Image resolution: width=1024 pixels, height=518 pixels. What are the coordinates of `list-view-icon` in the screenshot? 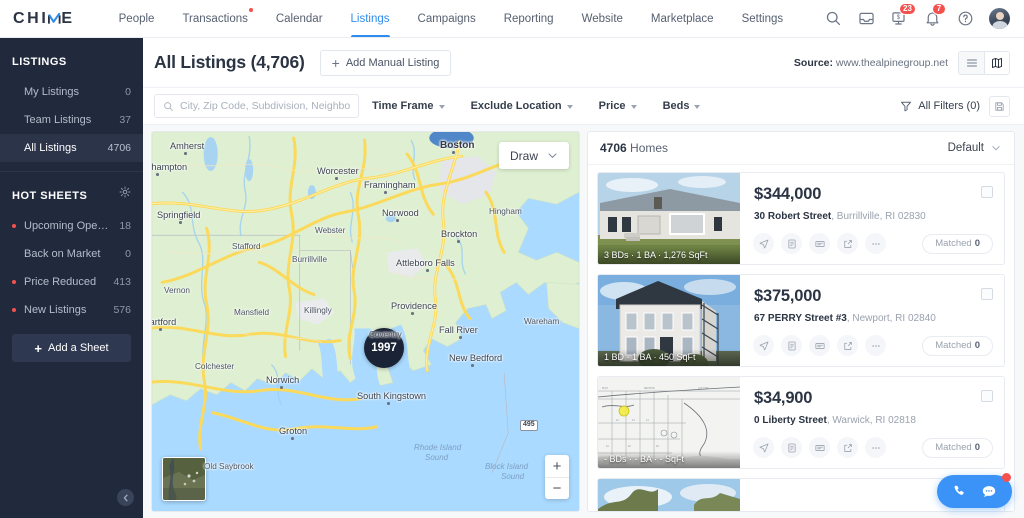 It's located at (971, 62).